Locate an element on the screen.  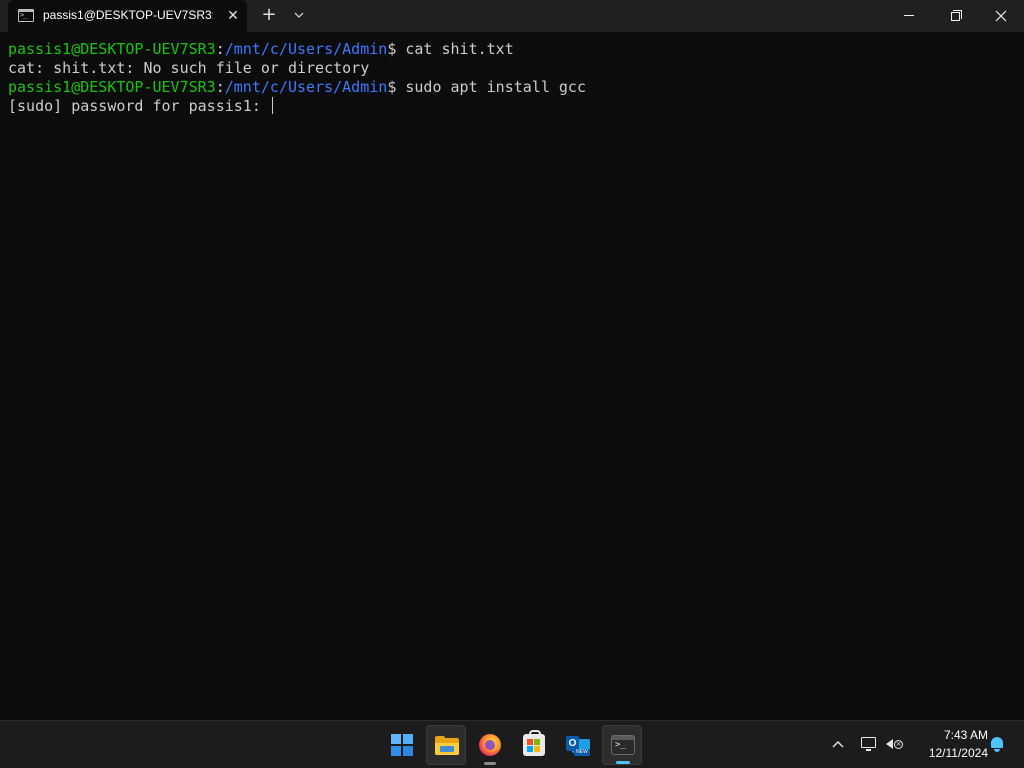
taskbar-firefox is located at coordinates (490, 745).